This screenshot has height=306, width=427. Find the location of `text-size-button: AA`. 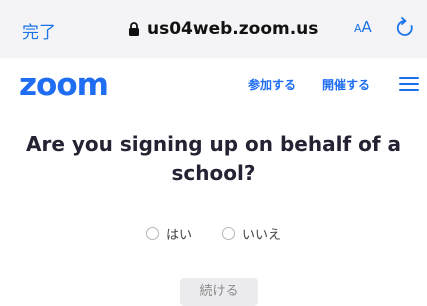

text-size-button: AA is located at coordinates (363, 27).